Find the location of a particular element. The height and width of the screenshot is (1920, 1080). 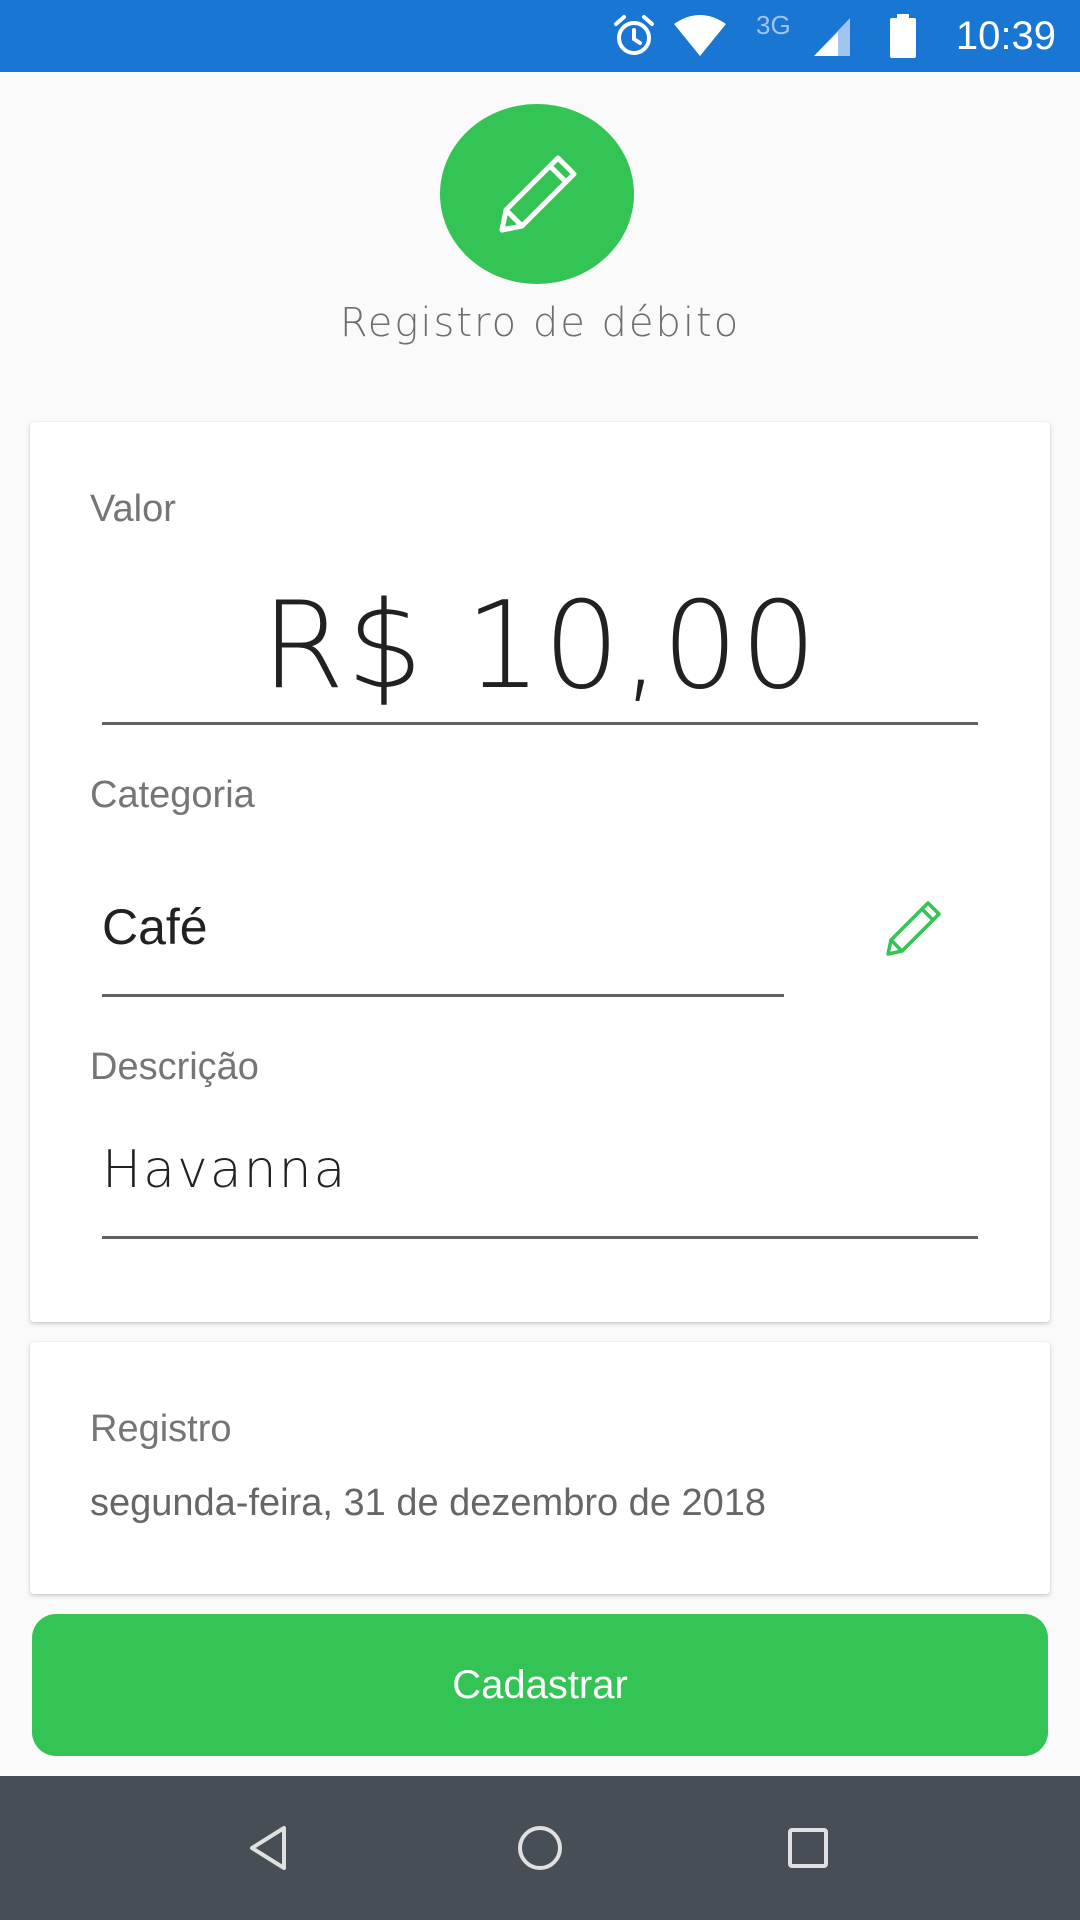

record-label: Registro is located at coordinates (161, 1429).